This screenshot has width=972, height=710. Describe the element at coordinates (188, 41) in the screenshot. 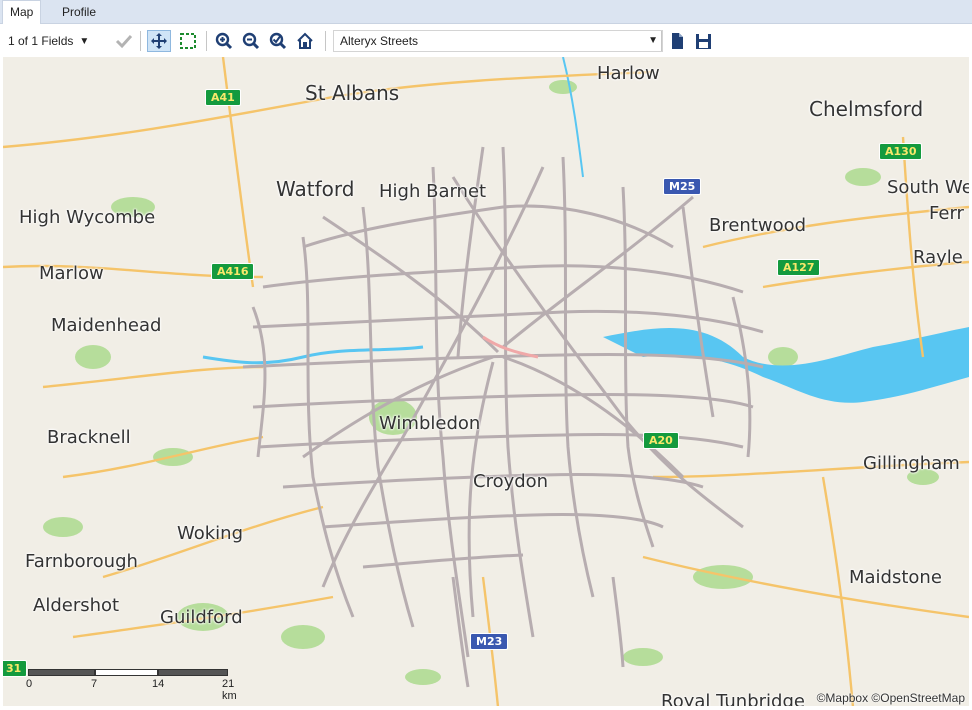

I see `select-rectangle-icon` at that location.